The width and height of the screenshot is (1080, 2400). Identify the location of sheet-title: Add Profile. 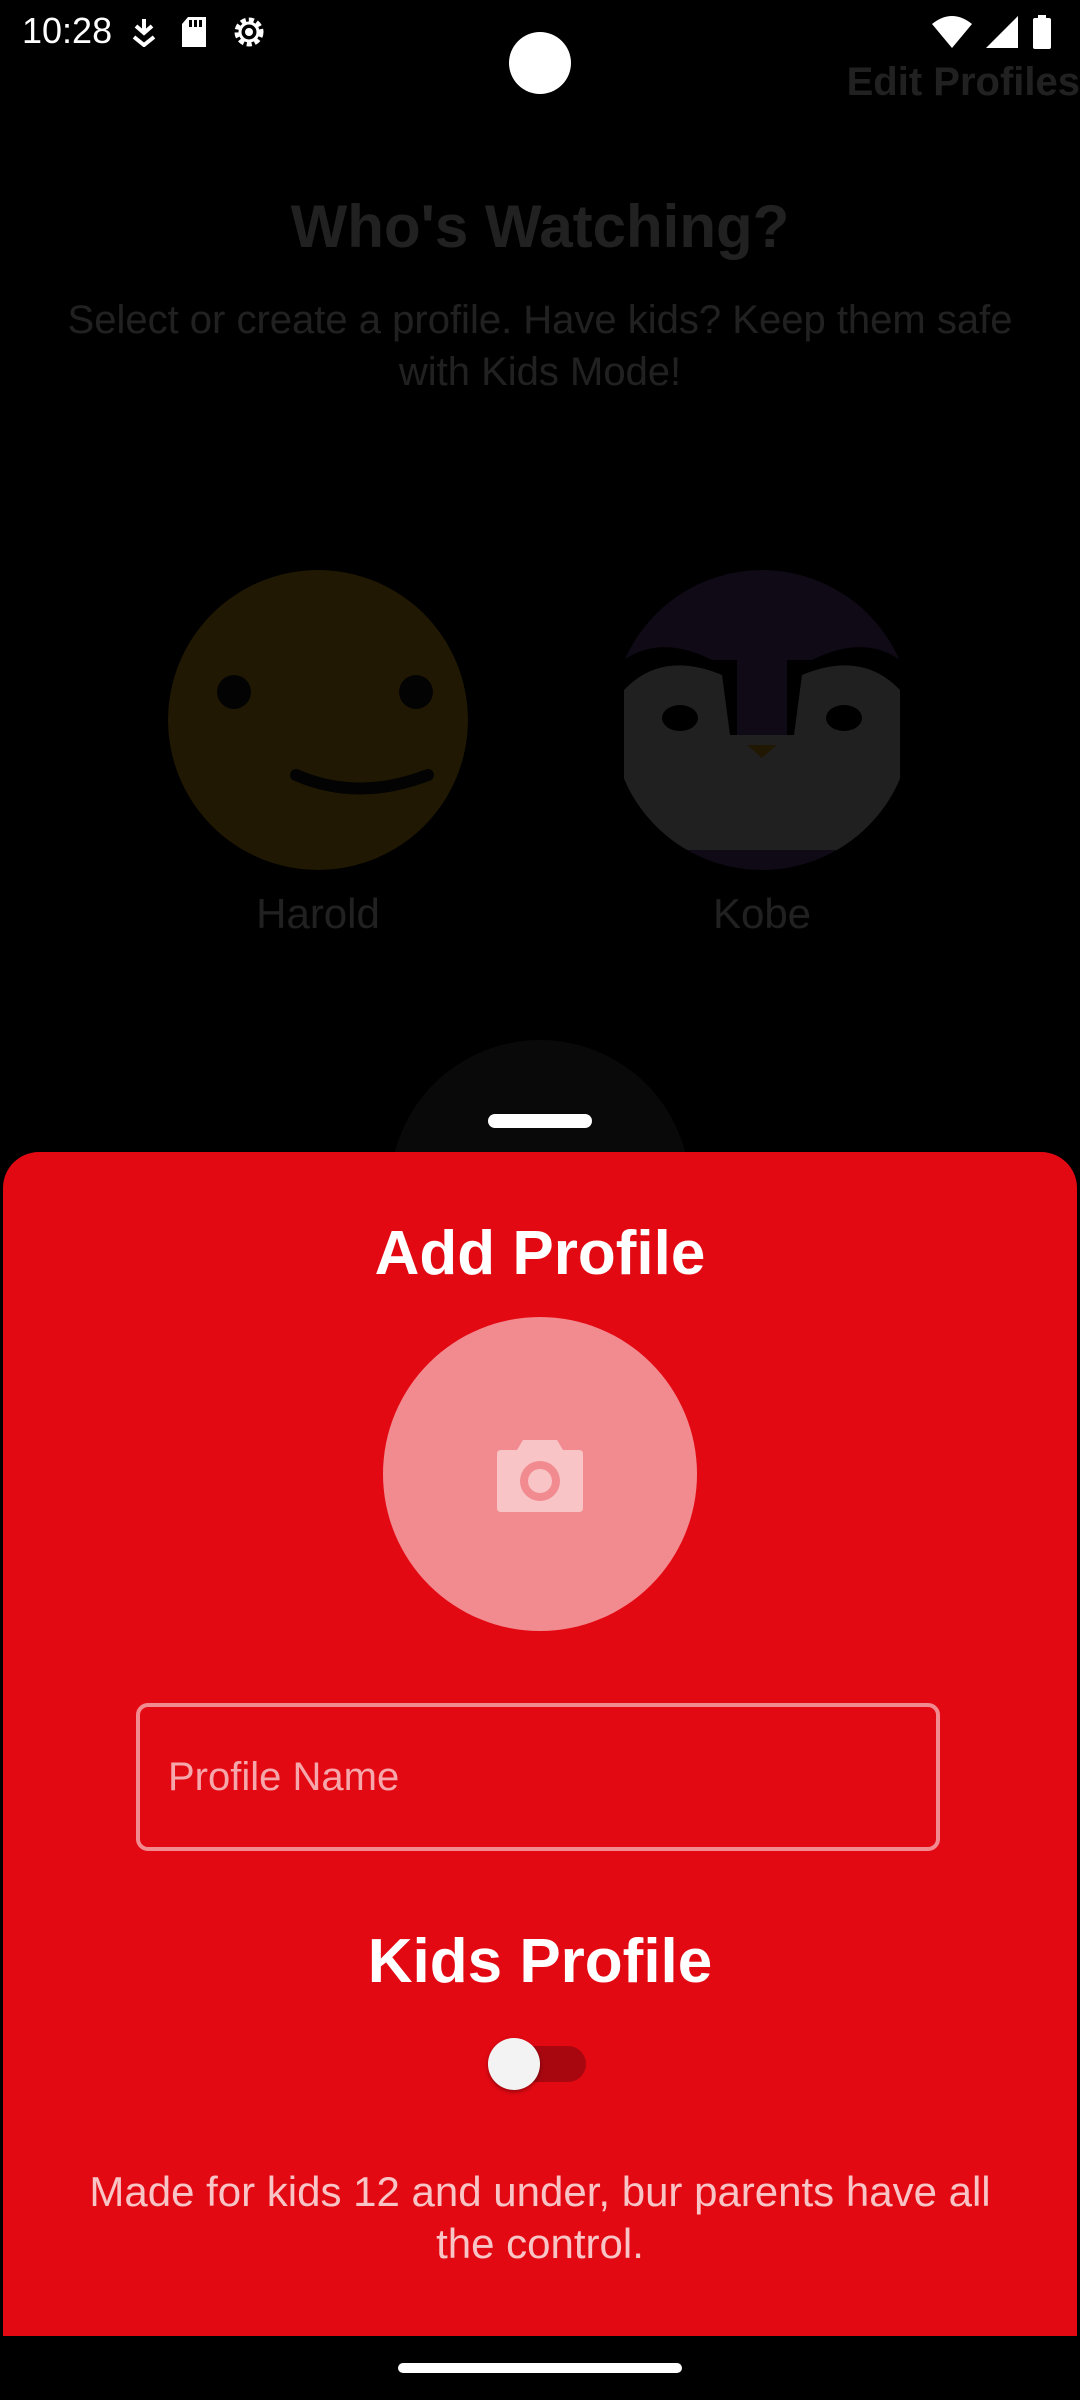
(540, 1253).